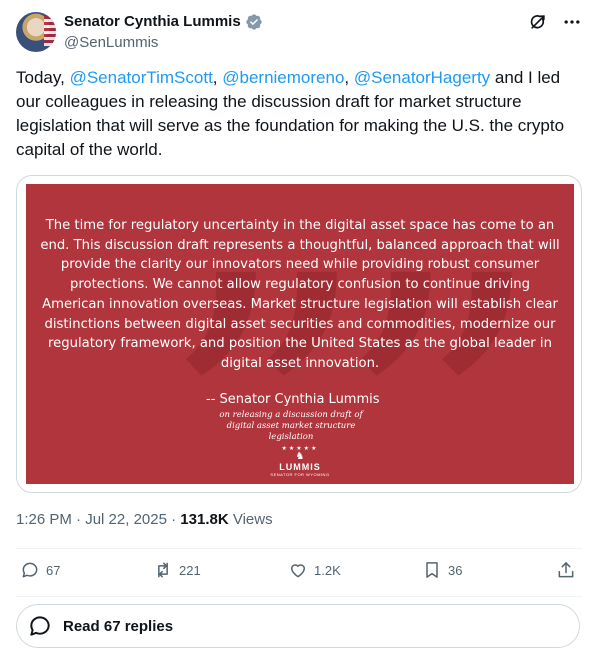 Image resolution: width=598 pixels, height=658 pixels. Describe the element at coordinates (40, 570) in the screenshot. I see `reply-button: 67` at that location.